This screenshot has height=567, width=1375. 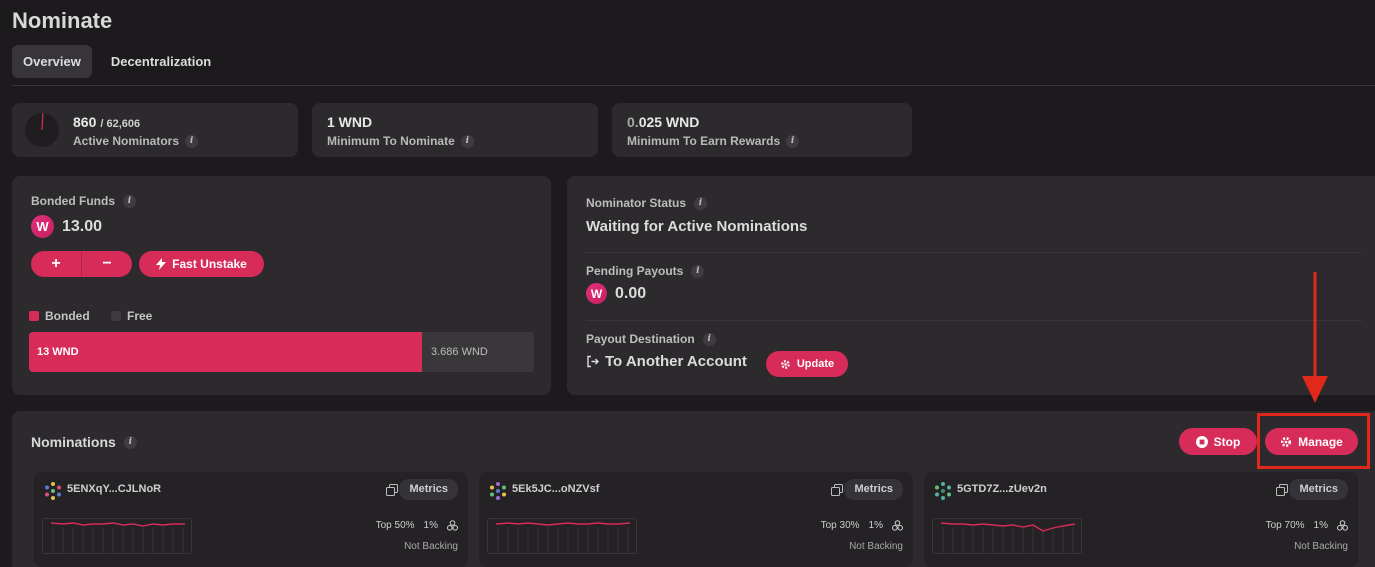 I want to click on backing-status: Not Backing, so click(x=431, y=546).